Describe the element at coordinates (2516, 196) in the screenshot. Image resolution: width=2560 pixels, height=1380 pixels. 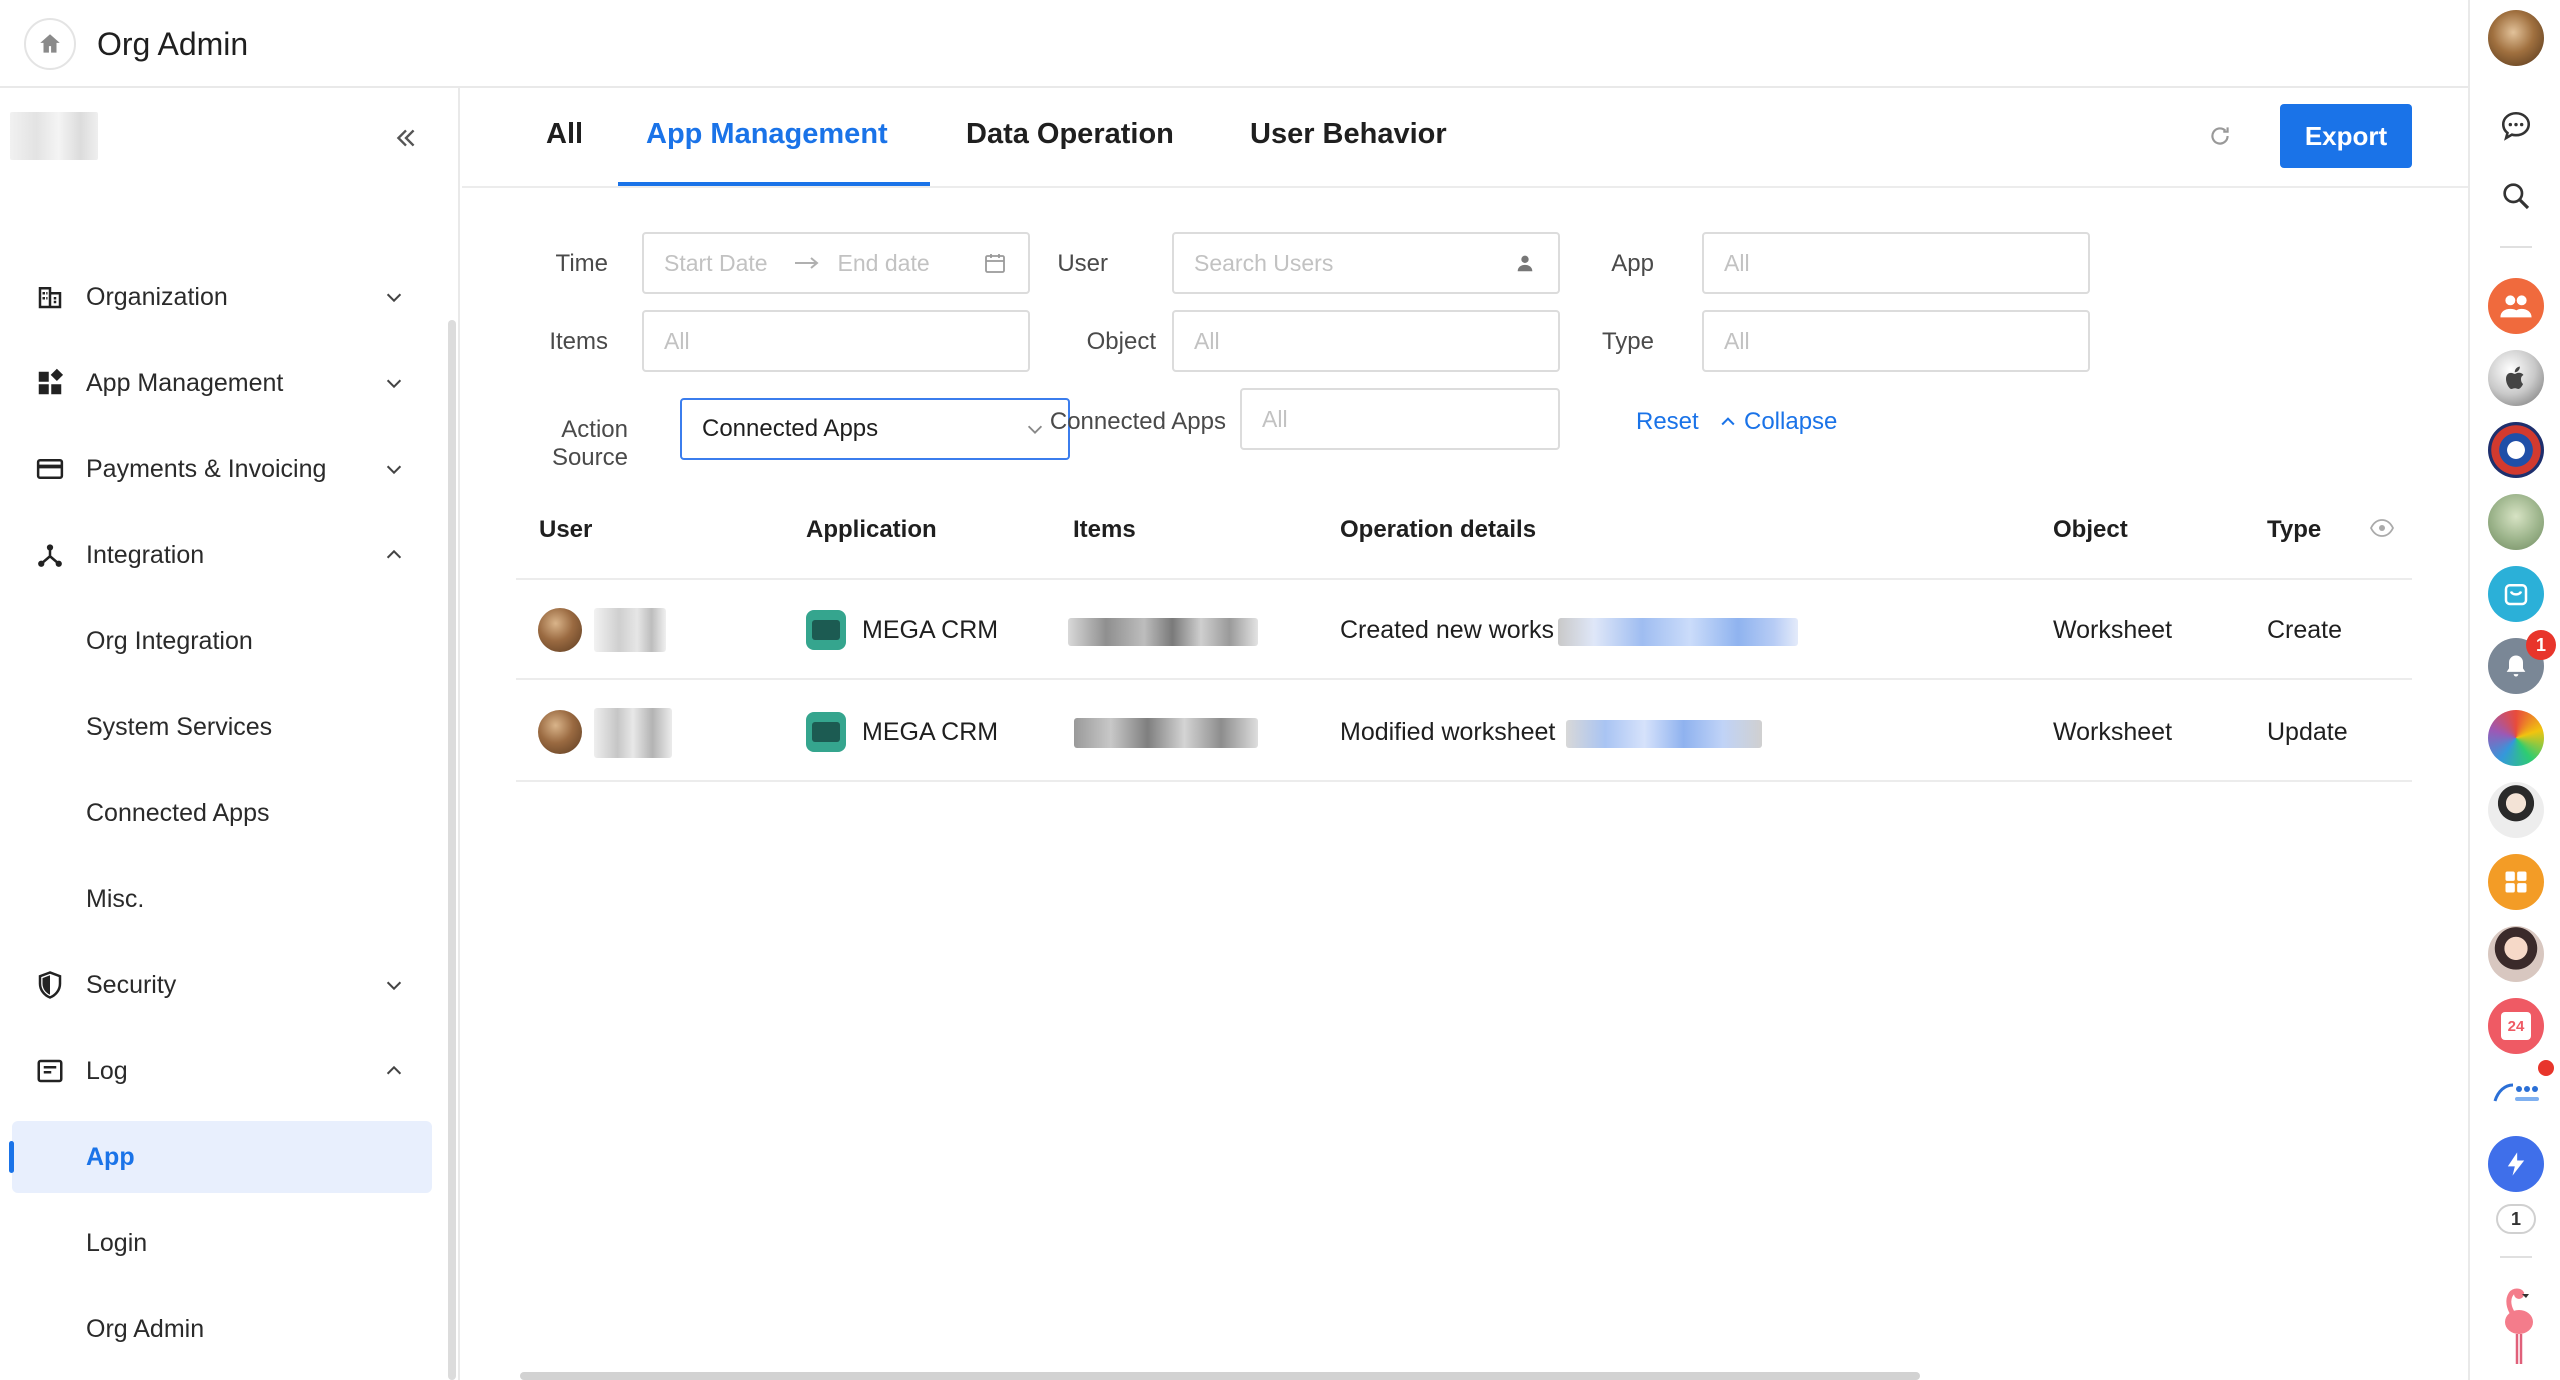
I see `search-icon` at that location.